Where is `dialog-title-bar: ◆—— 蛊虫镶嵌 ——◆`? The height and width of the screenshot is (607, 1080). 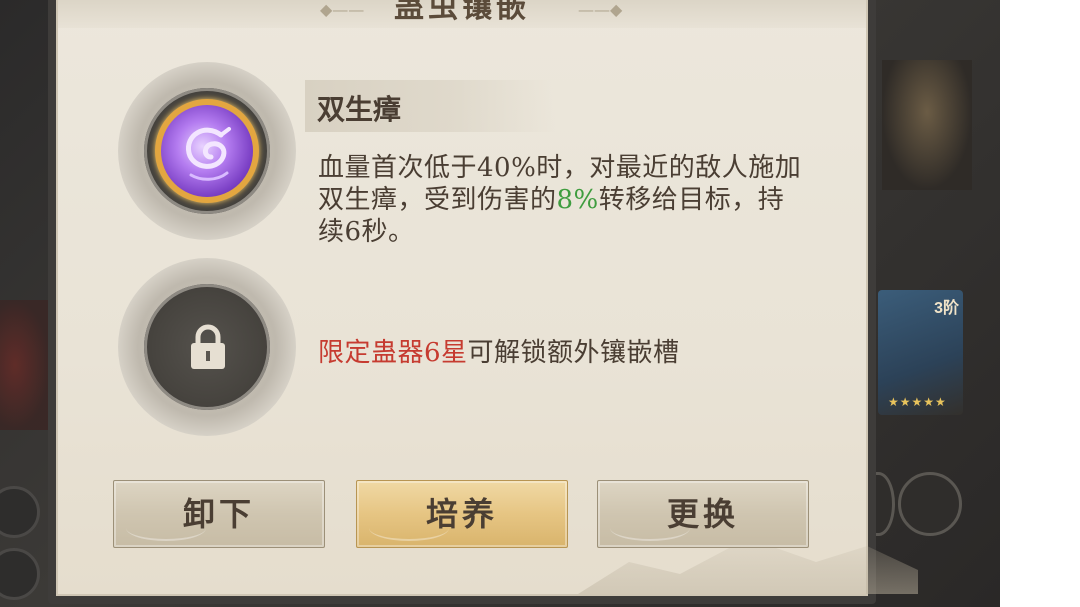
dialog-title-bar: ◆—— 蛊虫镶嵌 ——◆ is located at coordinates (462, 14).